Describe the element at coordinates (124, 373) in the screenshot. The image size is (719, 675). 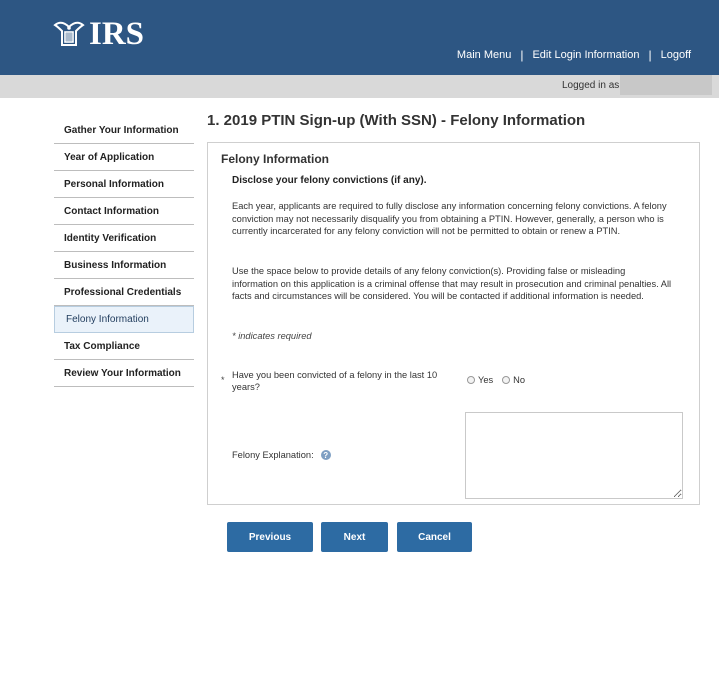
I see `sidebar-item-review: Review Your Information` at that location.